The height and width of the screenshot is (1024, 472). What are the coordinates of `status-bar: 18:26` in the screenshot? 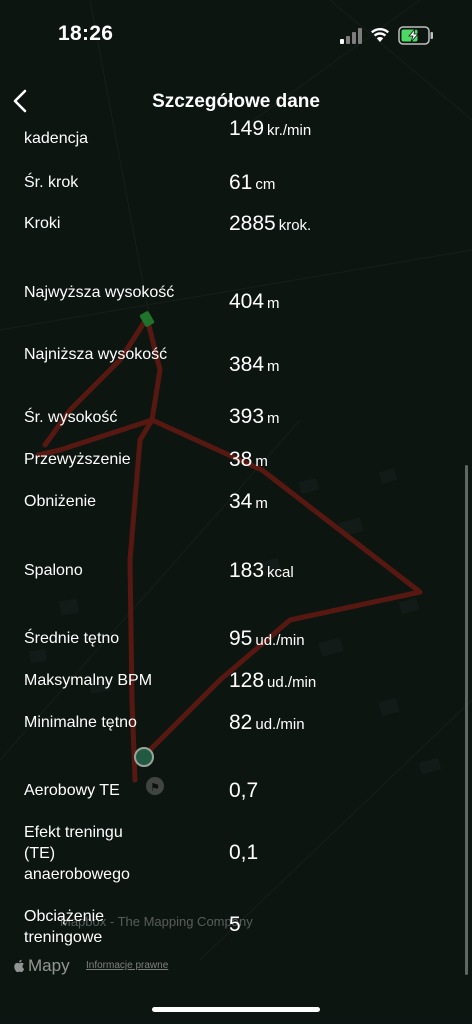 It's located at (236, 35).